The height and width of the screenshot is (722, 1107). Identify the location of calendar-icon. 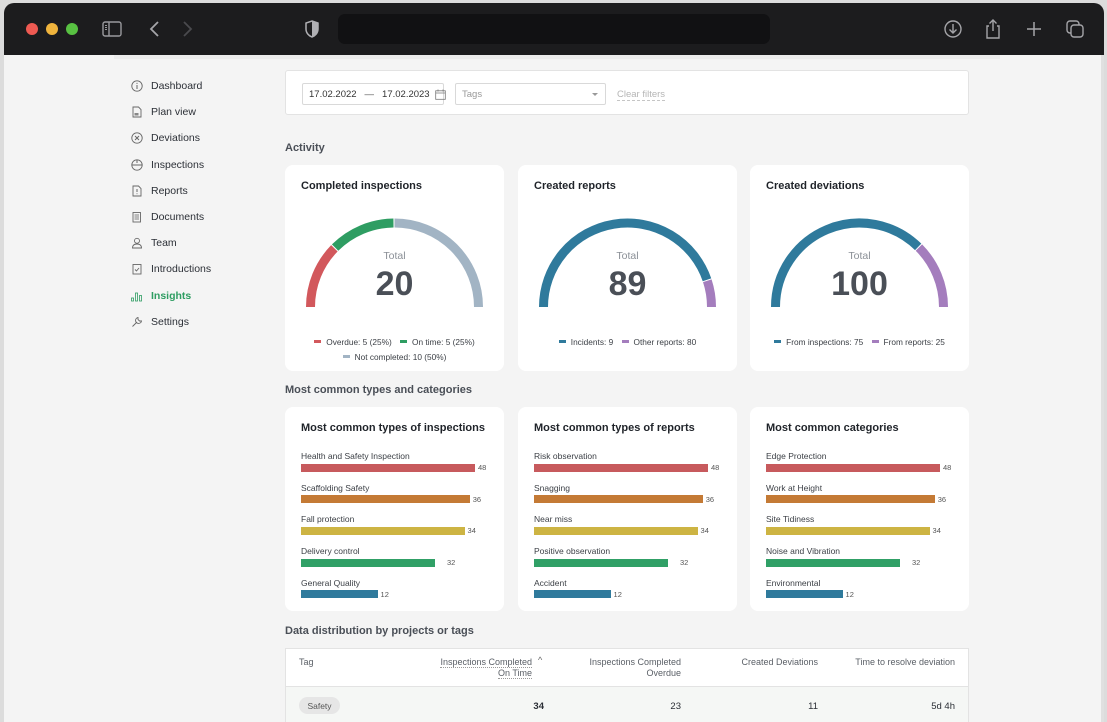
(440, 94).